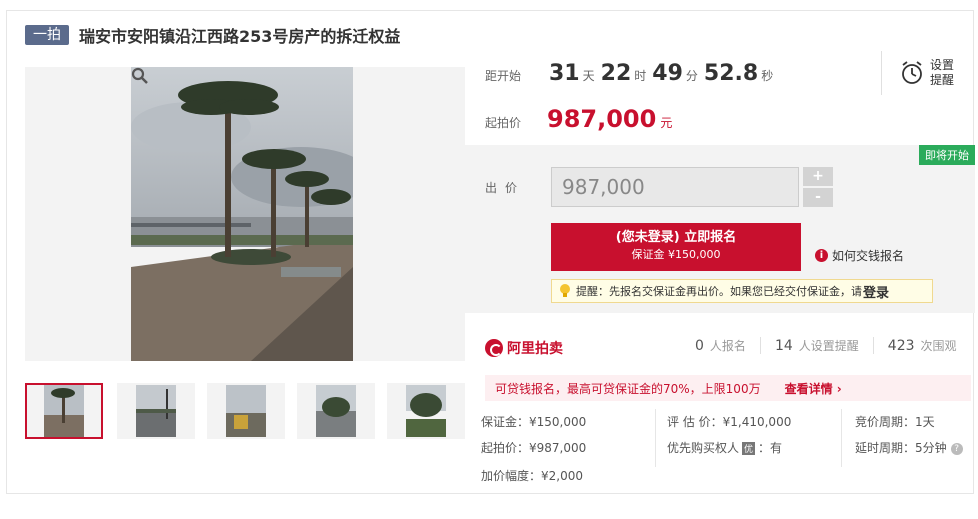 Image resolution: width=978 pixels, height=519 pixels. What do you see at coordinates (534, 448) in the screenshot?
I see `start-price-detail: 起拍价：¥987,000` at bounding box center [534, 448].